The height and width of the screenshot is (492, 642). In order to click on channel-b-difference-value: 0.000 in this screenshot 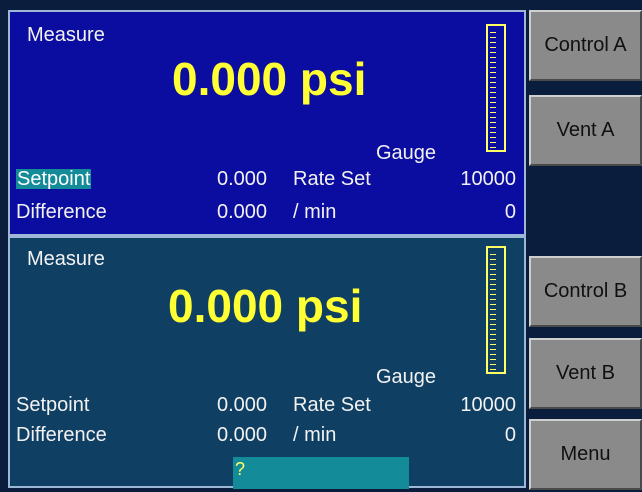, I will do `click(242, 435)`.